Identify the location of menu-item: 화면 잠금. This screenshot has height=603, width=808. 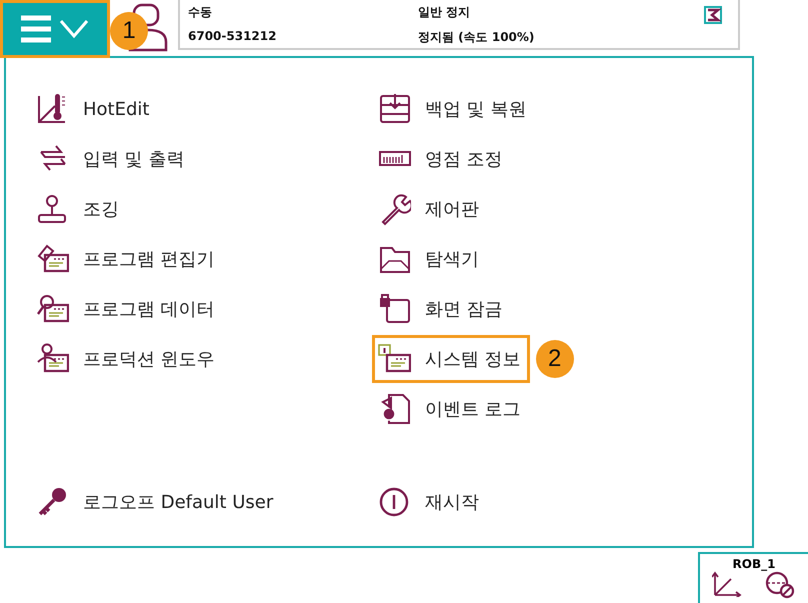
(442, 309).